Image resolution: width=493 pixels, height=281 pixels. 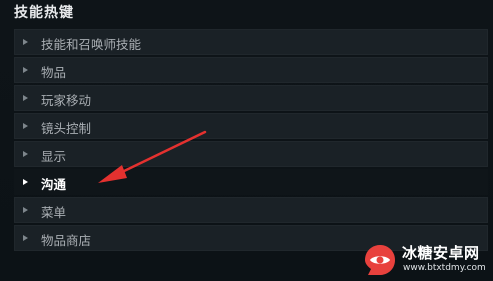 What do you see at coordinates (66, 100) in the screenshot?
I see `category-label: 玩家移动` at bounding box center [66, 100].